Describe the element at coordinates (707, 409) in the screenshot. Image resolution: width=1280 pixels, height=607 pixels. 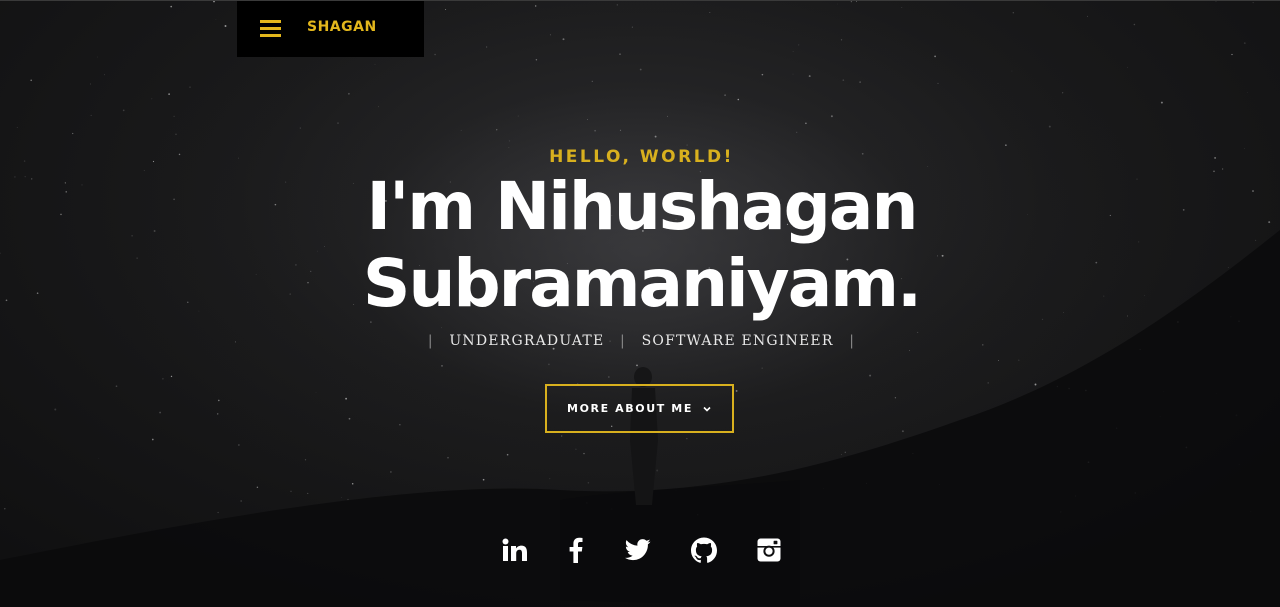
I see `chevron-down-icon` at that location.